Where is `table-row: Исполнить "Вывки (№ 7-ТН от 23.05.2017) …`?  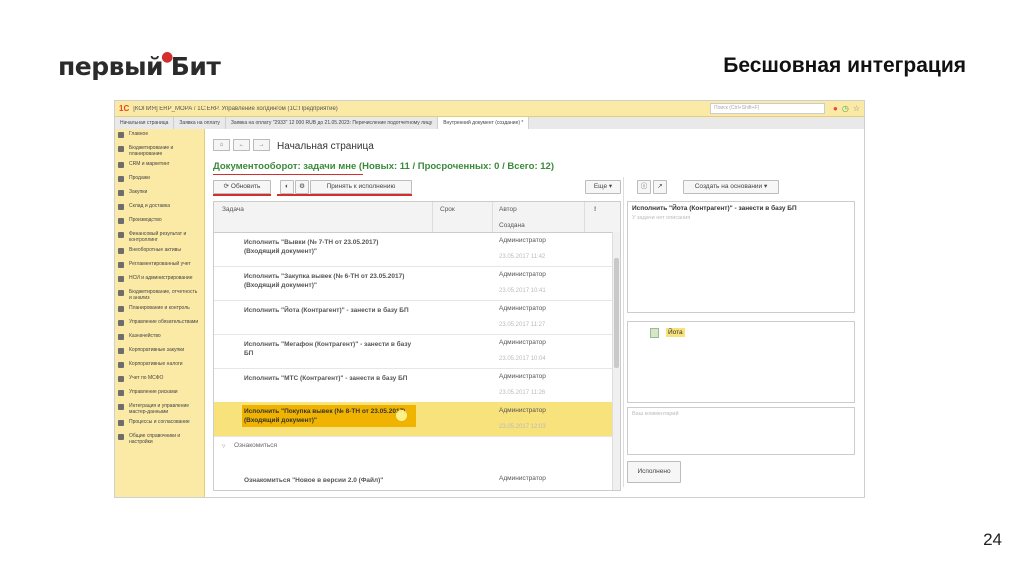
table-row: Исполнить "Вывки (№ 7-ТН от 23.05.2017) … is located at coordinates (413, 249).